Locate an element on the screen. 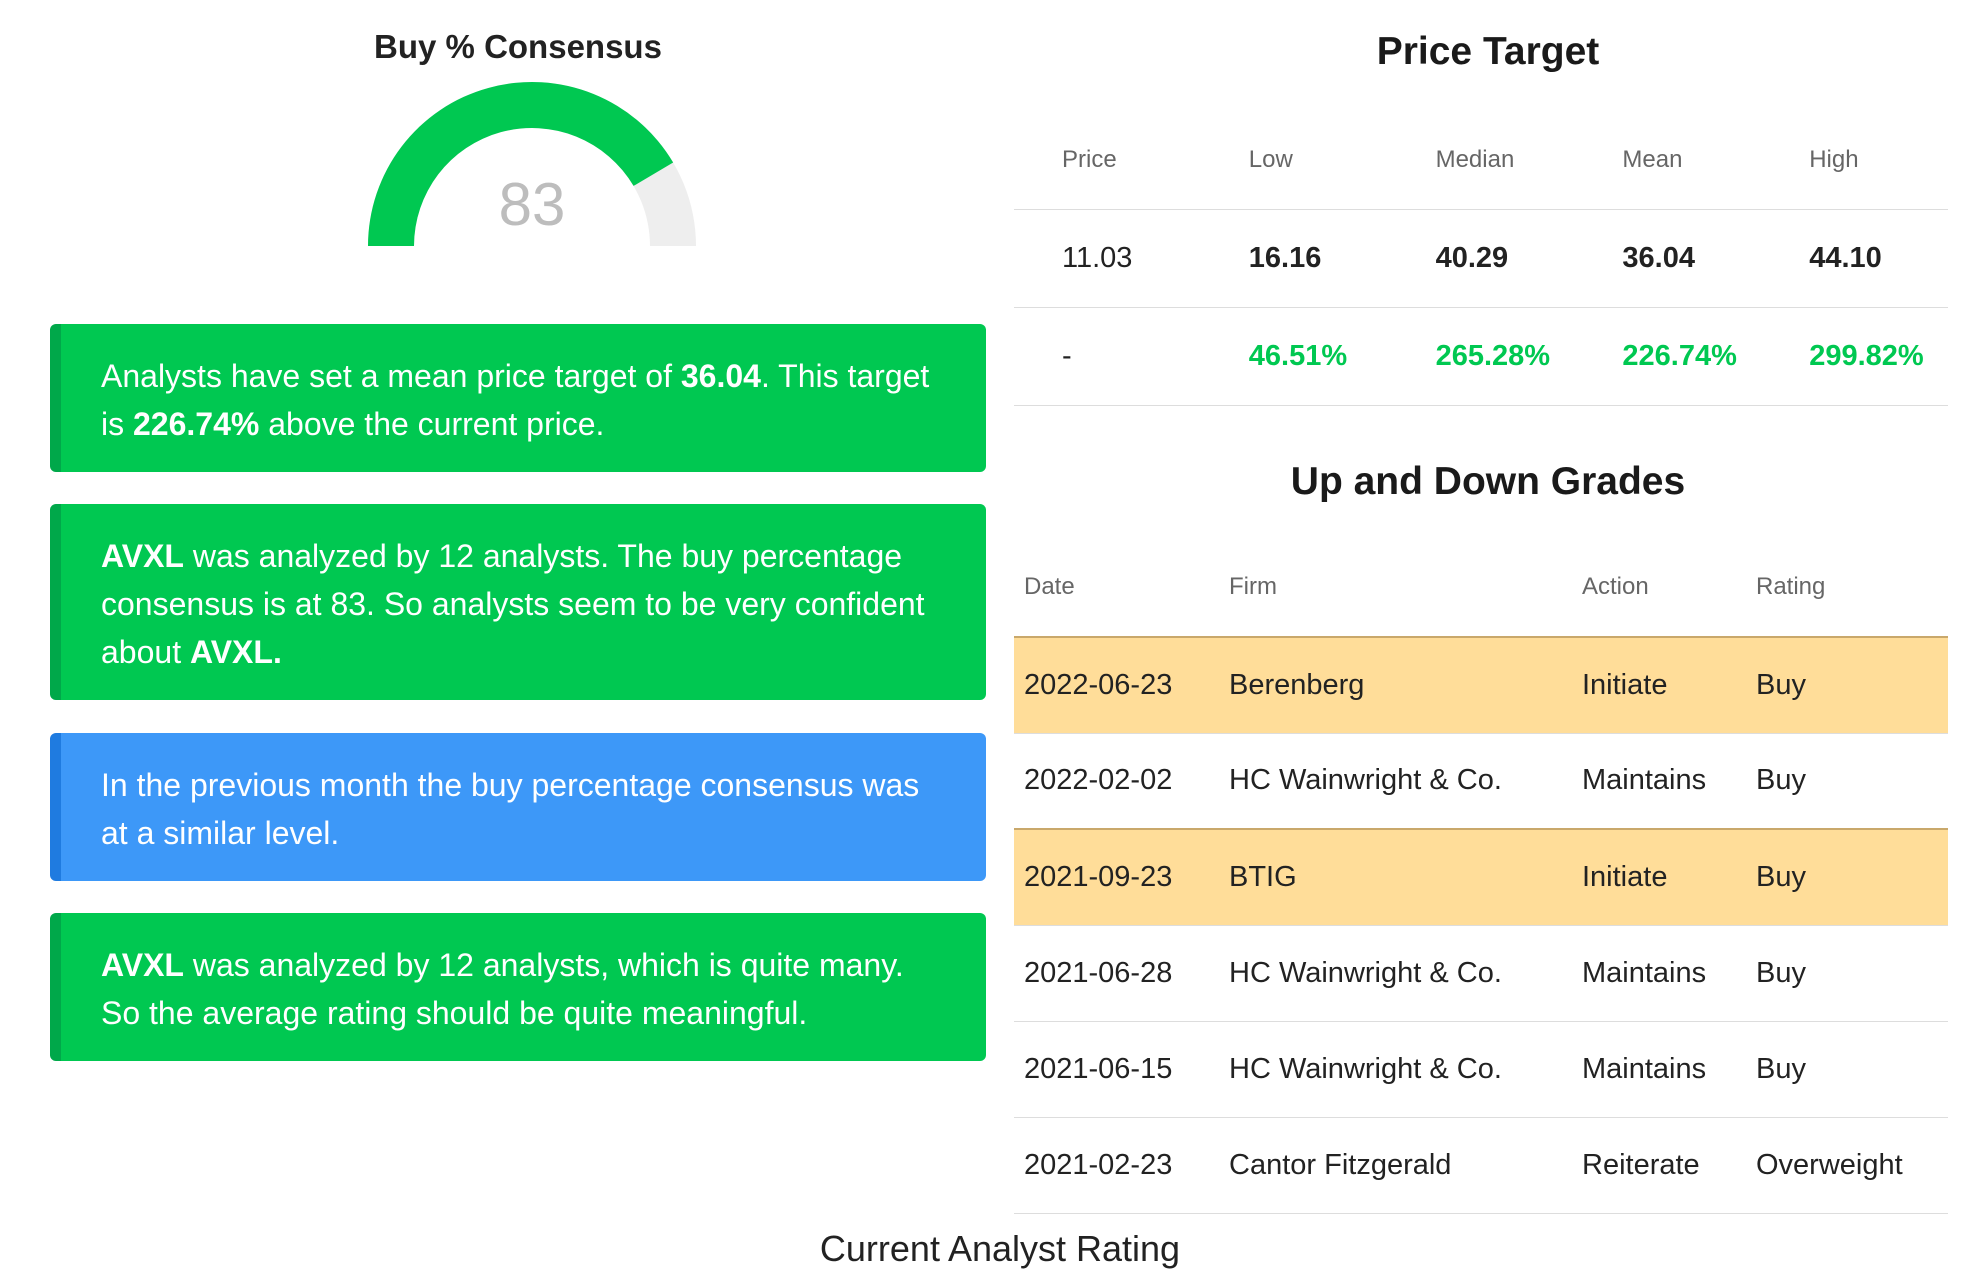 Image resolution: width=1981 pixels, height=1274 pixels. grade-firm: Cantor Fitzgerald is located at coordinates (1340, 1164).